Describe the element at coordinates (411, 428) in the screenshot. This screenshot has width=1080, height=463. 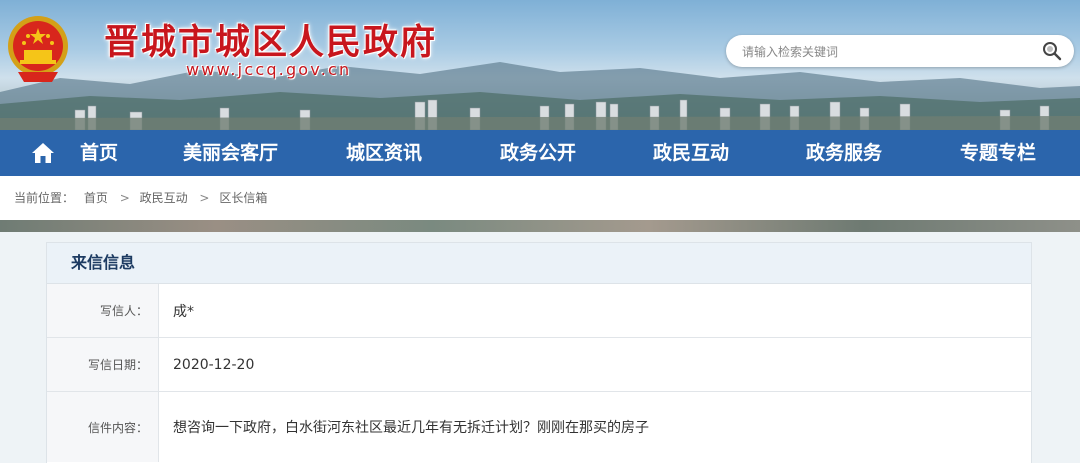
I see `field-value-content: 想咨询一下政府，白水街河东社区最近几年有无拆迁计划？刚刚在那买的房子` at that location.